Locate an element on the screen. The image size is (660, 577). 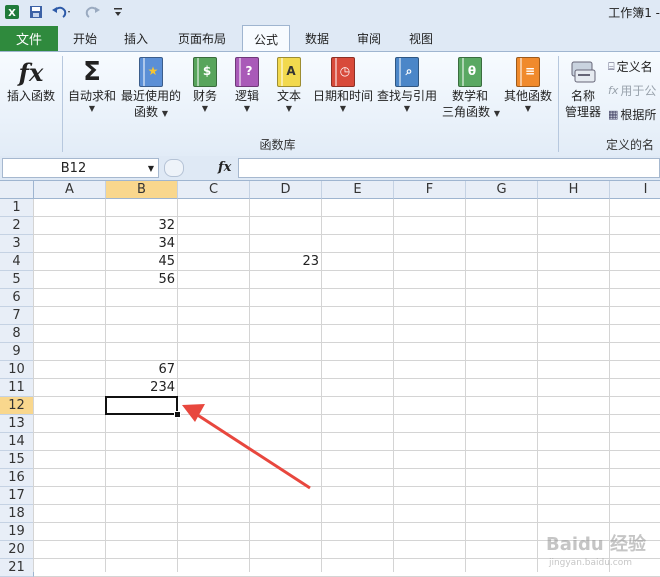
select-all-corner is located at coordinates (17, 190).